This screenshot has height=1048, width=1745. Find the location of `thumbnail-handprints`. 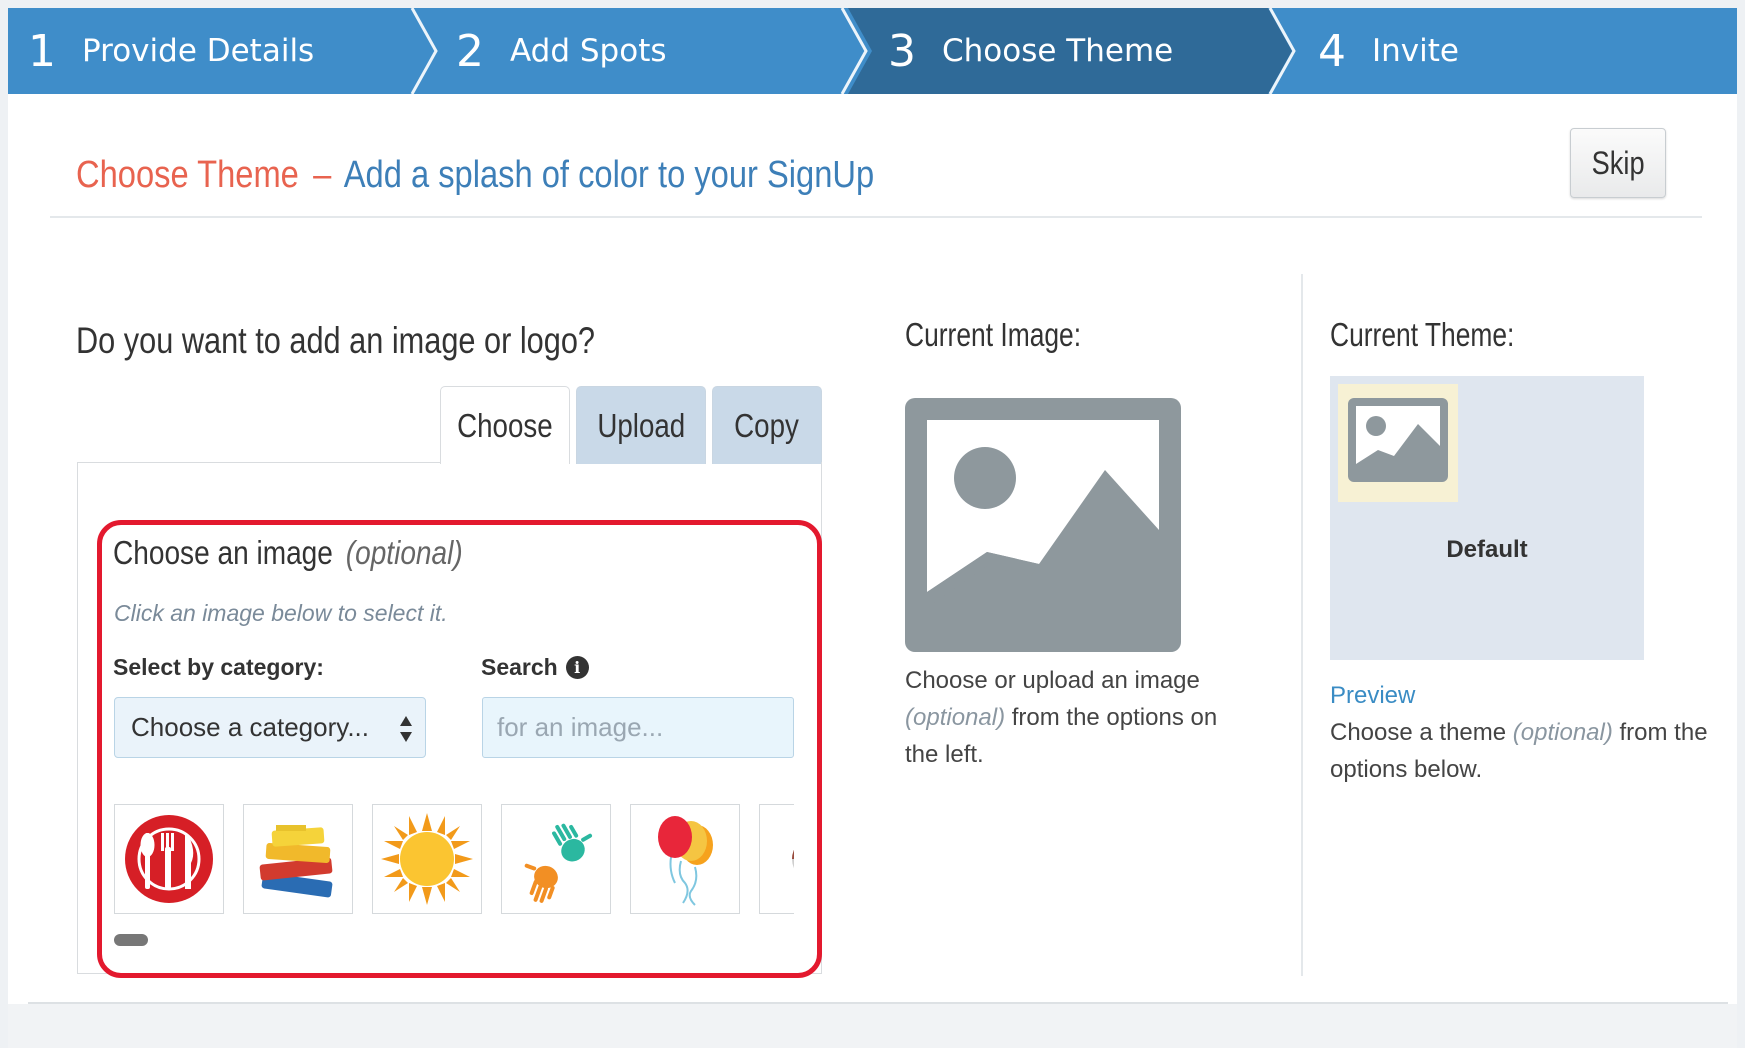

thumbnail-handprints is located at coordinates (556, 859).